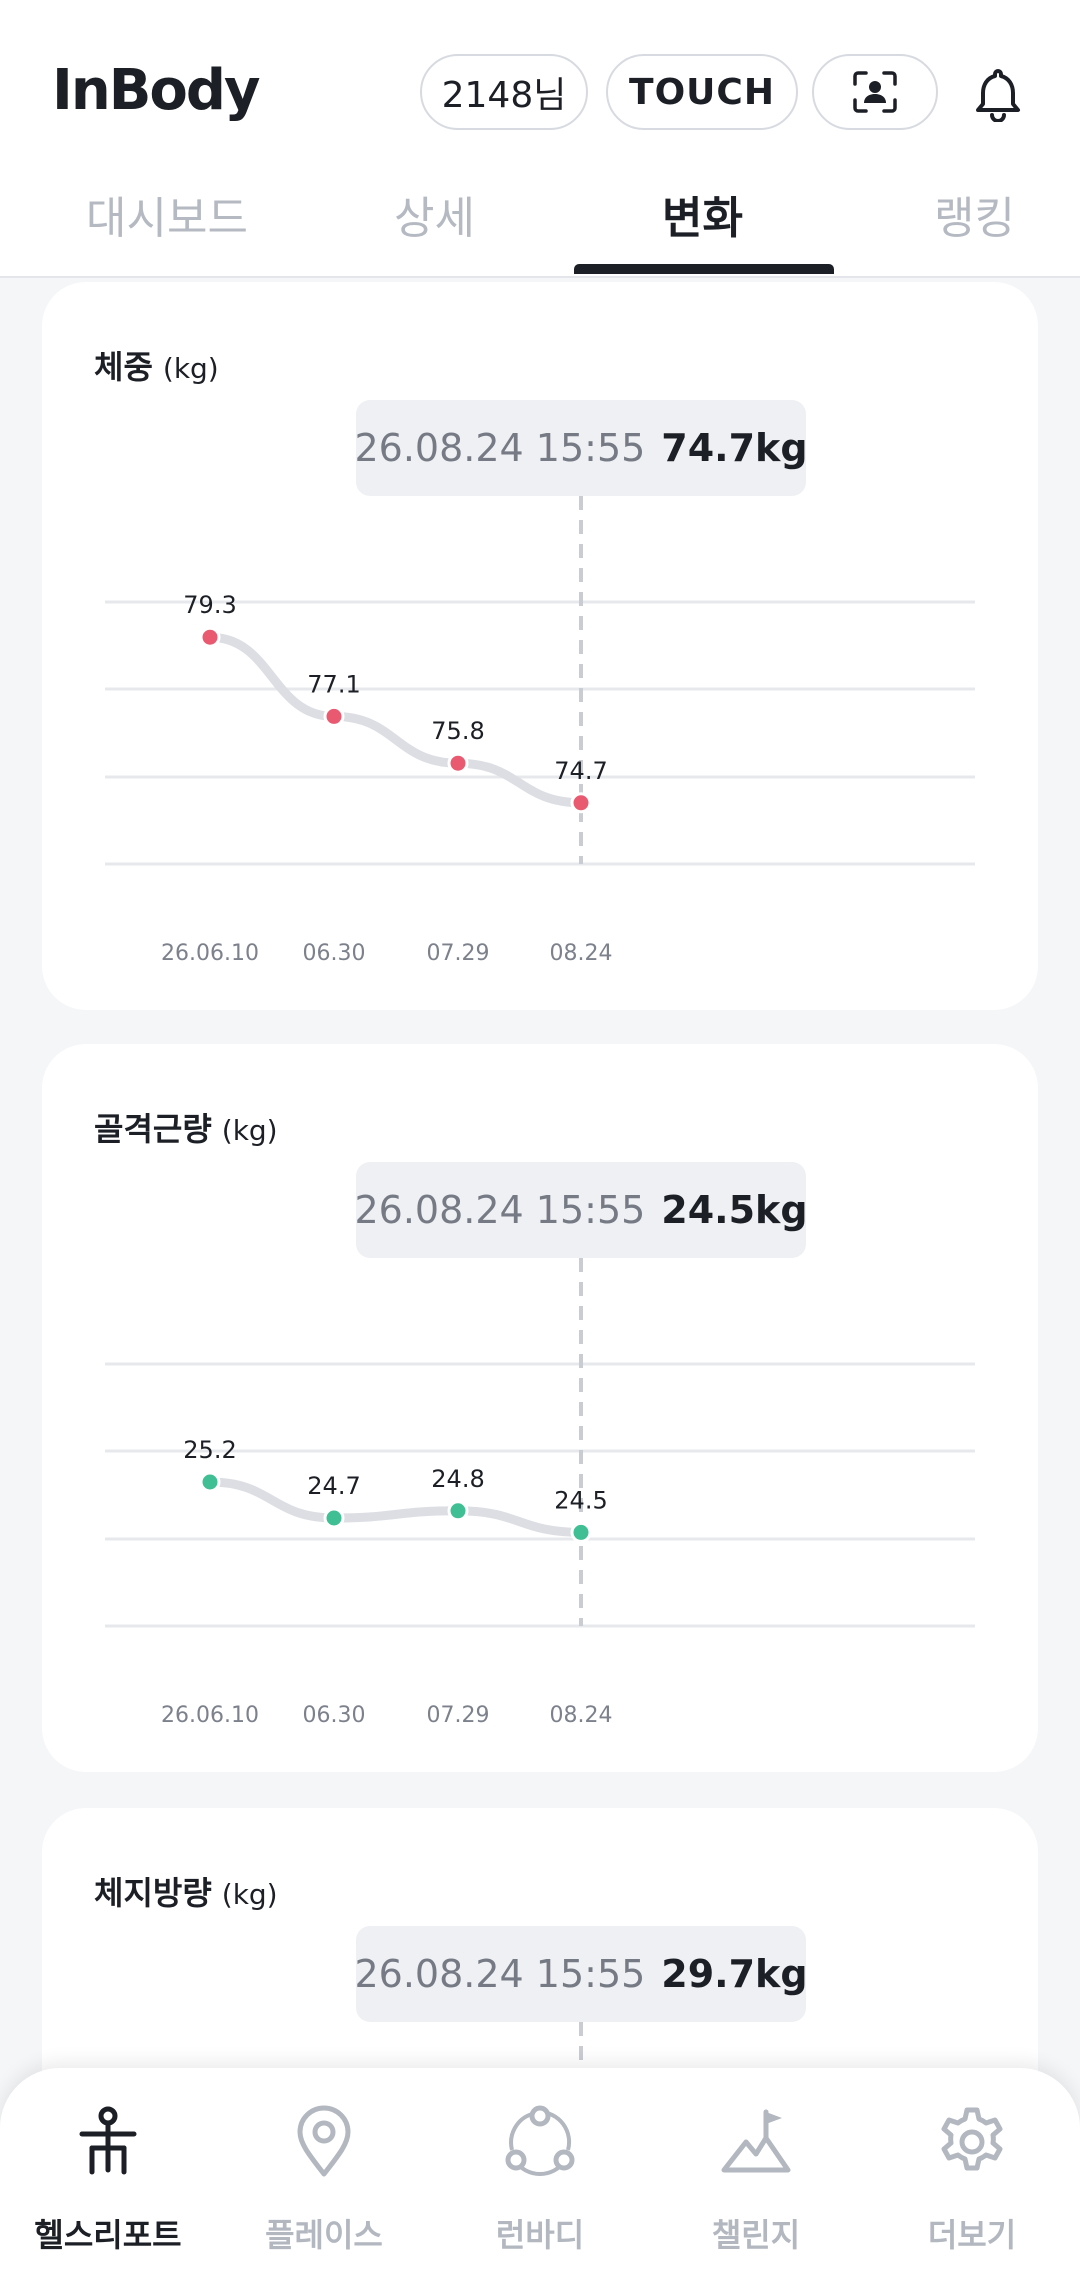  I want to click on nav-place-label: 플레이스, so click(324, 2235).